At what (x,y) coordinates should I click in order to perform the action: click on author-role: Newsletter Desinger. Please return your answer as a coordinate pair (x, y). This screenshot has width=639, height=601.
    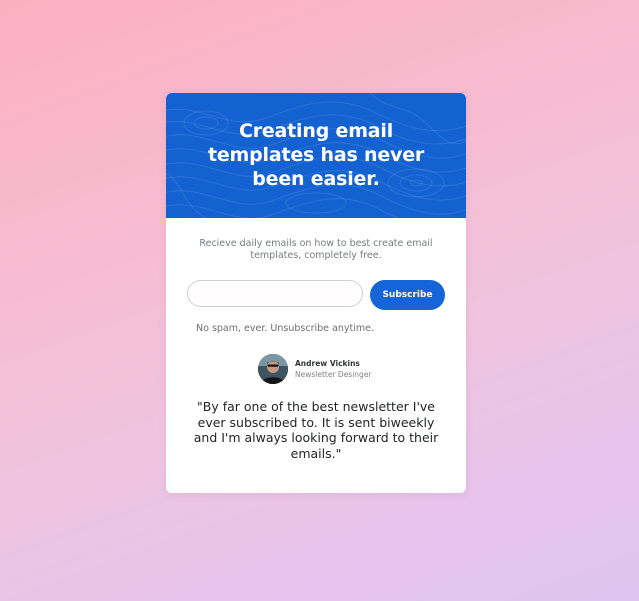
    Looking at the image, I should click on (333, 374).